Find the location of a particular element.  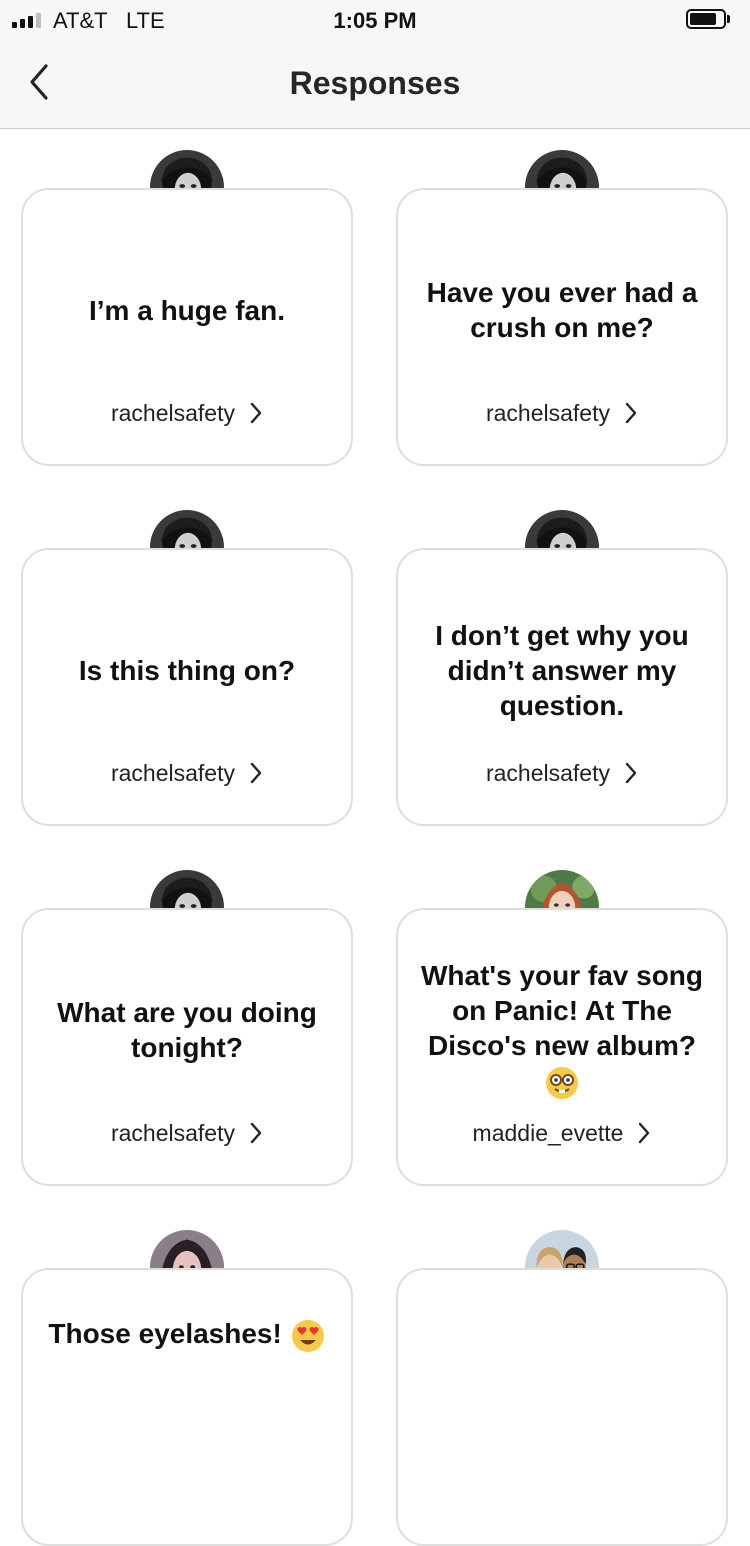

response-card: What are you doing tonight? rachelsafety is located at coordinates (187, 1047).